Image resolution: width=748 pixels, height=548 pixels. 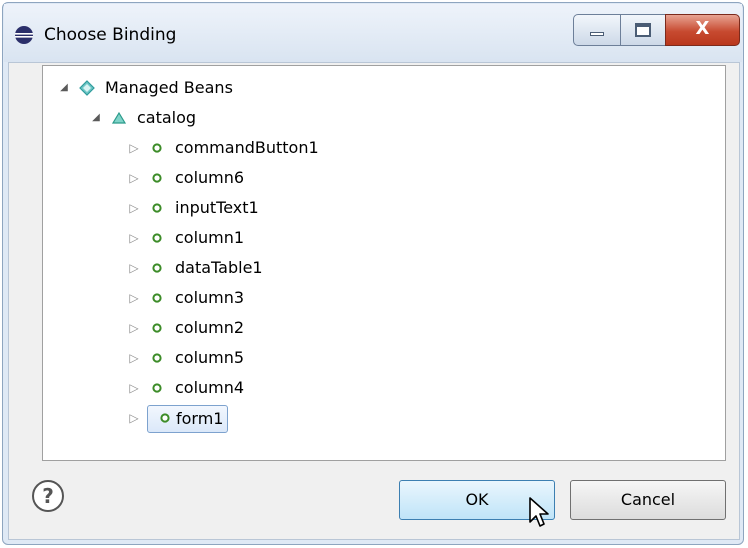 What do you see at coordinates (119, 118) in the screenshot?
I see `bean-triangle-icon` at bounding box center [119, 118].